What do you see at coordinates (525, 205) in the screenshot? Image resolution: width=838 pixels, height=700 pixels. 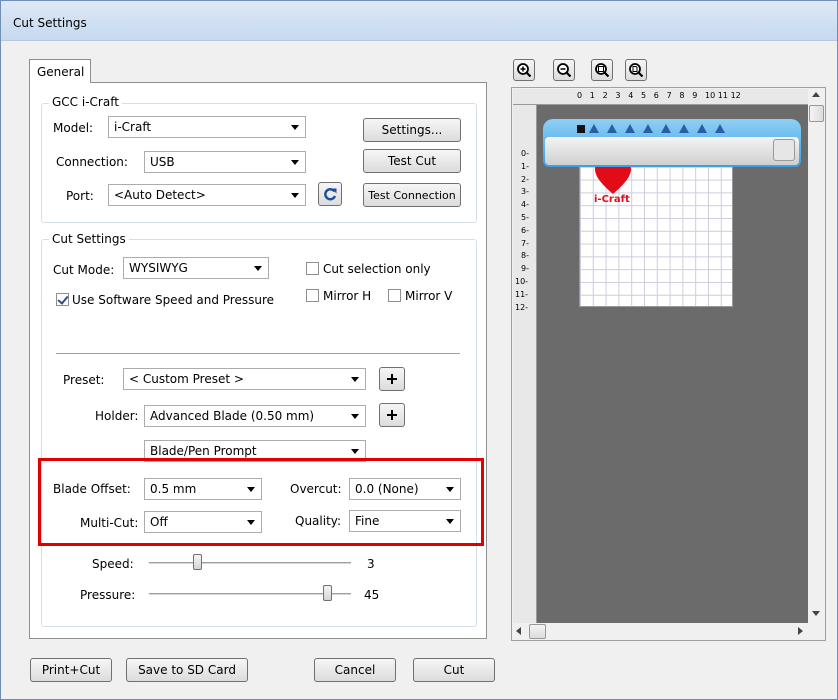 I see `ruler-left-tick: 4-` at bounding box center [525, 205].